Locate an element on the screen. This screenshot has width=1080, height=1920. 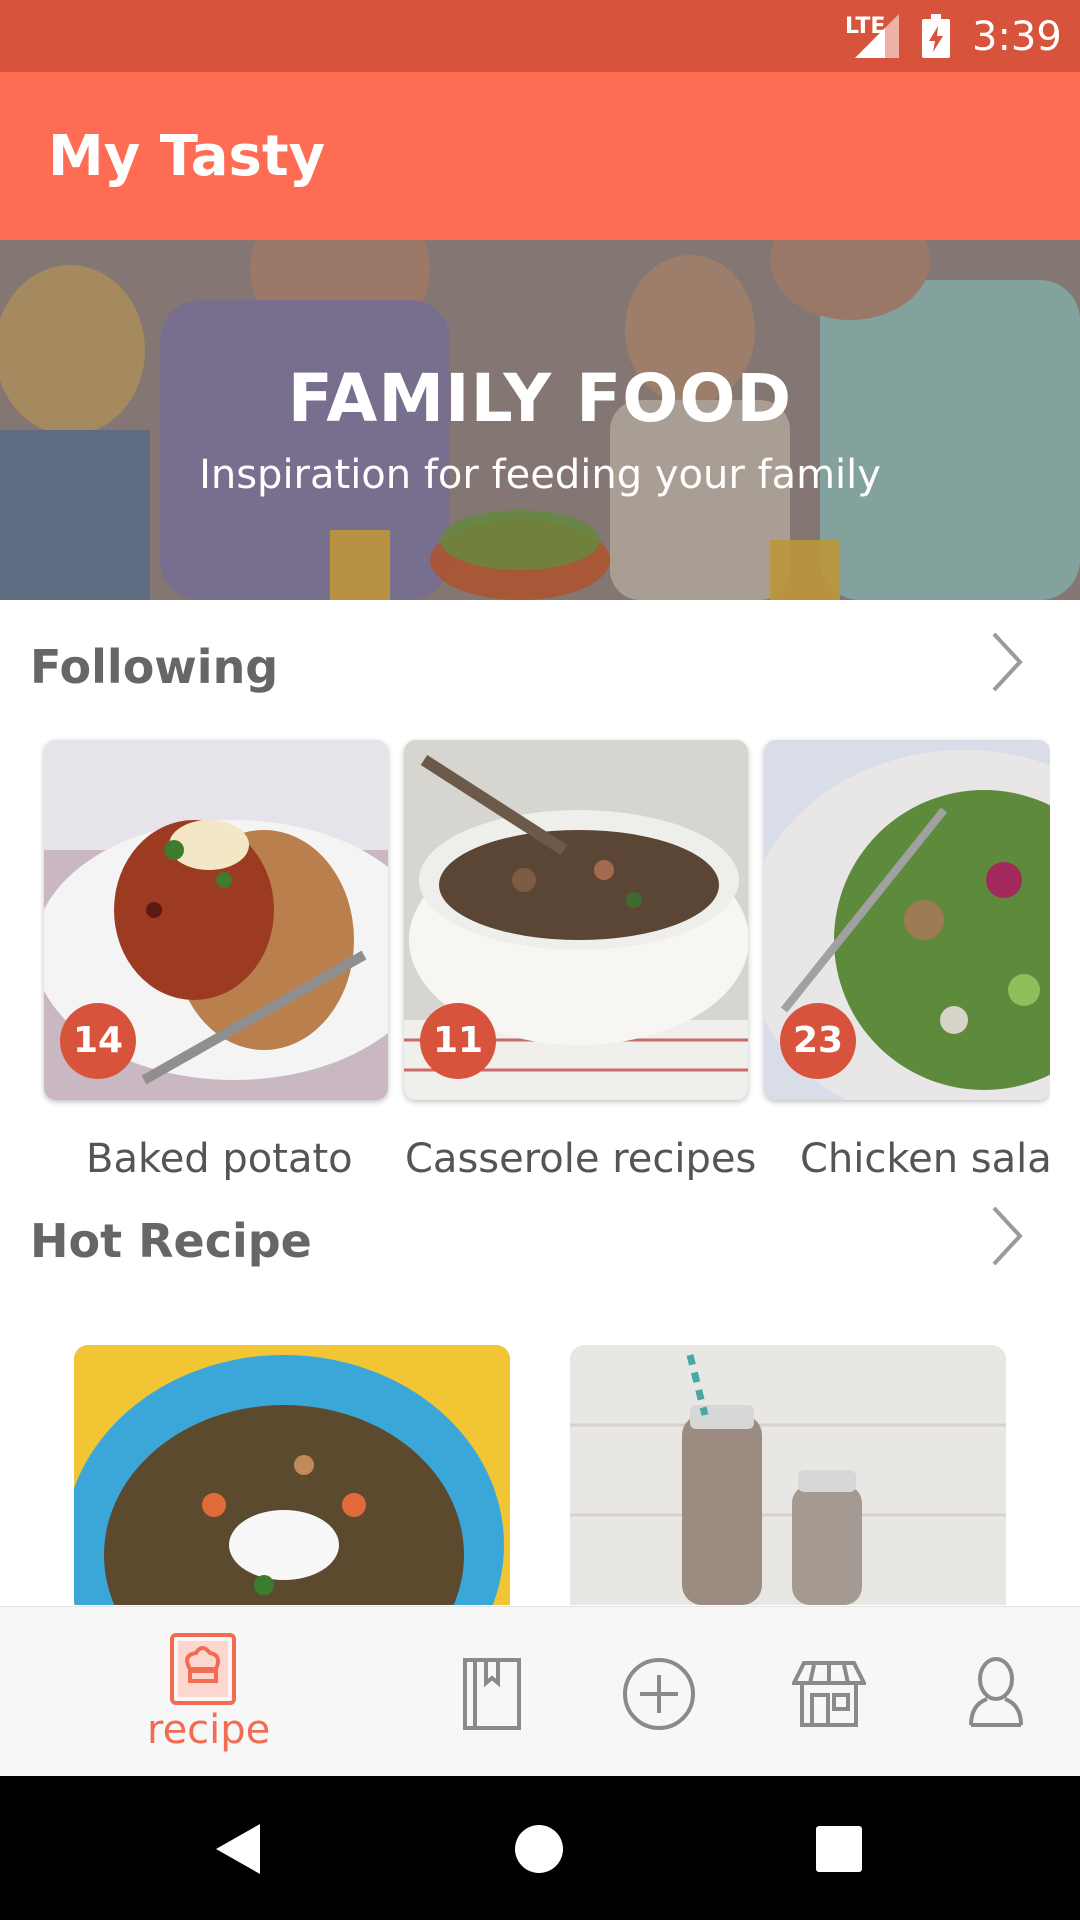
hero-heading: FAMILY FOOD is located at coordinates (540, 398).